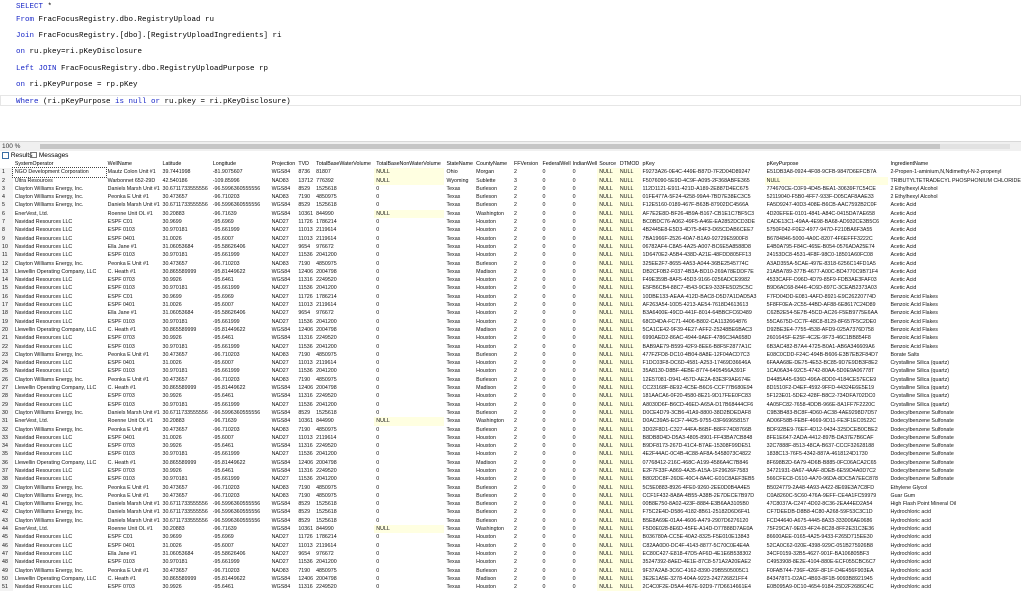  Describe the element at coordinates (305, 430) in the screenshot. I see `table-cell: 7190` at that location.